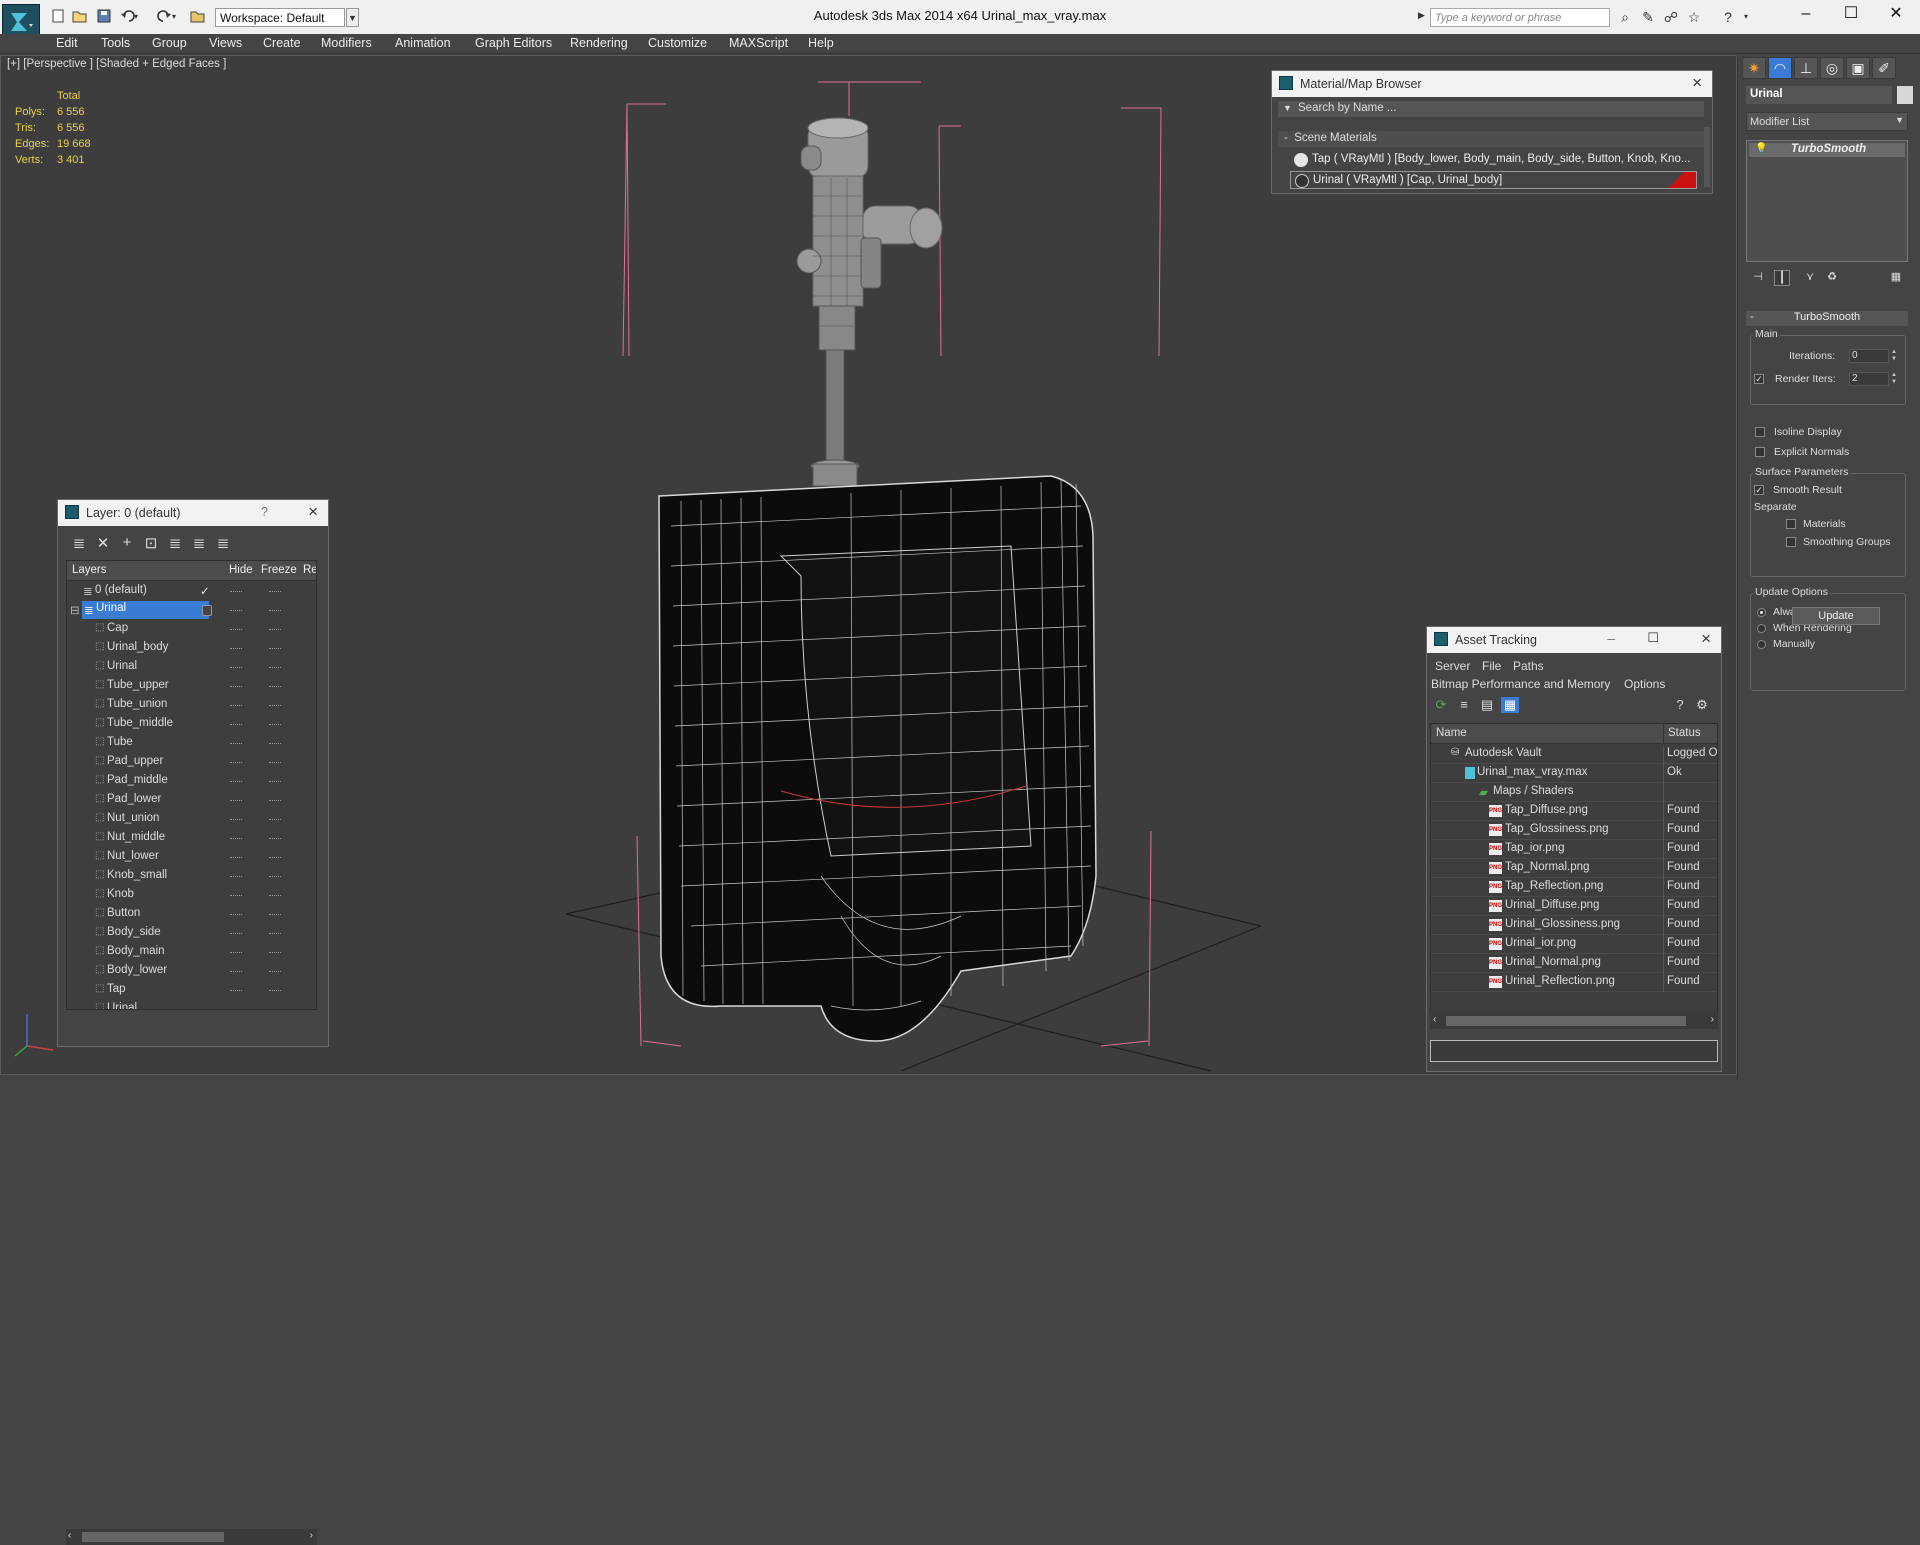 The width and height of the screenshot is (1920, 1545). I want to click on layer-object-row: ⬚ Pad_upper, so click(191, 762).